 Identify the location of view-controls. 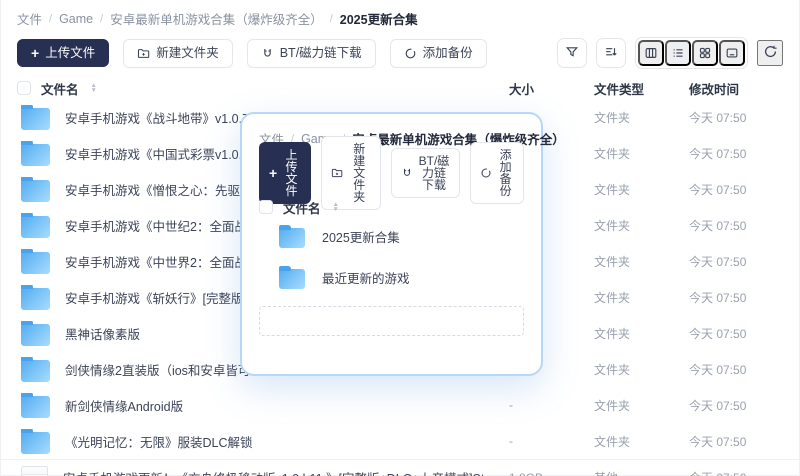
(670, 53).